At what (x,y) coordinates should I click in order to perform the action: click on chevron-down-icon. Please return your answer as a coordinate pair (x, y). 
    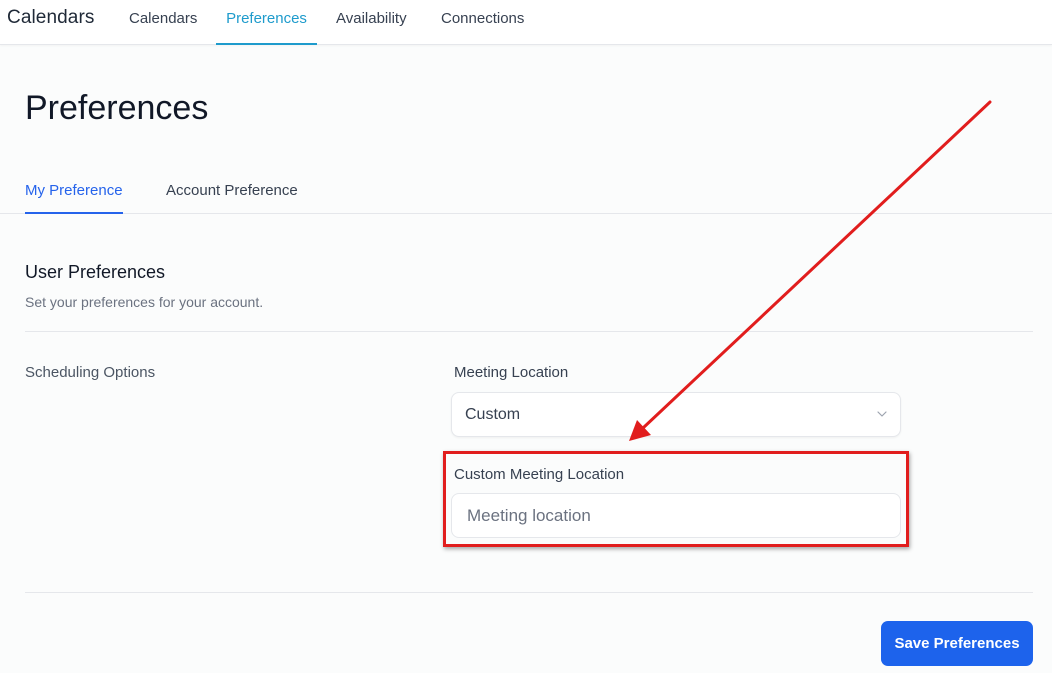
    Looking at the image, I should click on (882, 414).